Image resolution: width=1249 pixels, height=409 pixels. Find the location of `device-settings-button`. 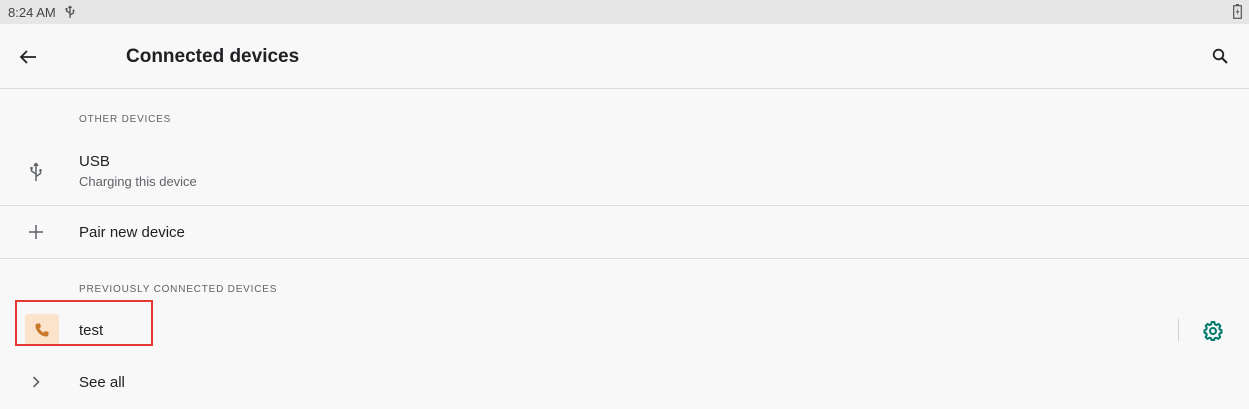

device-settings-button is located at coordinates (1213, 331).